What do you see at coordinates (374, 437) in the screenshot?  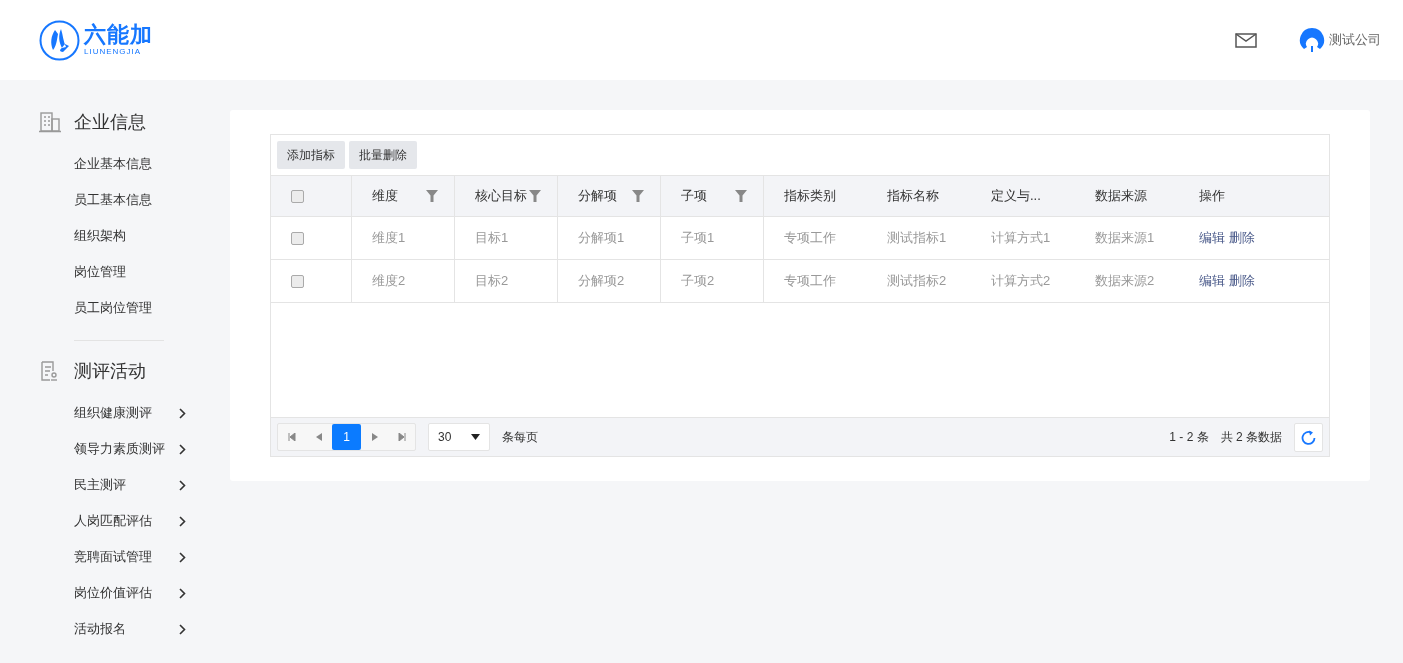 I see `triangle-right-icon` at bounding box center [374, 437].